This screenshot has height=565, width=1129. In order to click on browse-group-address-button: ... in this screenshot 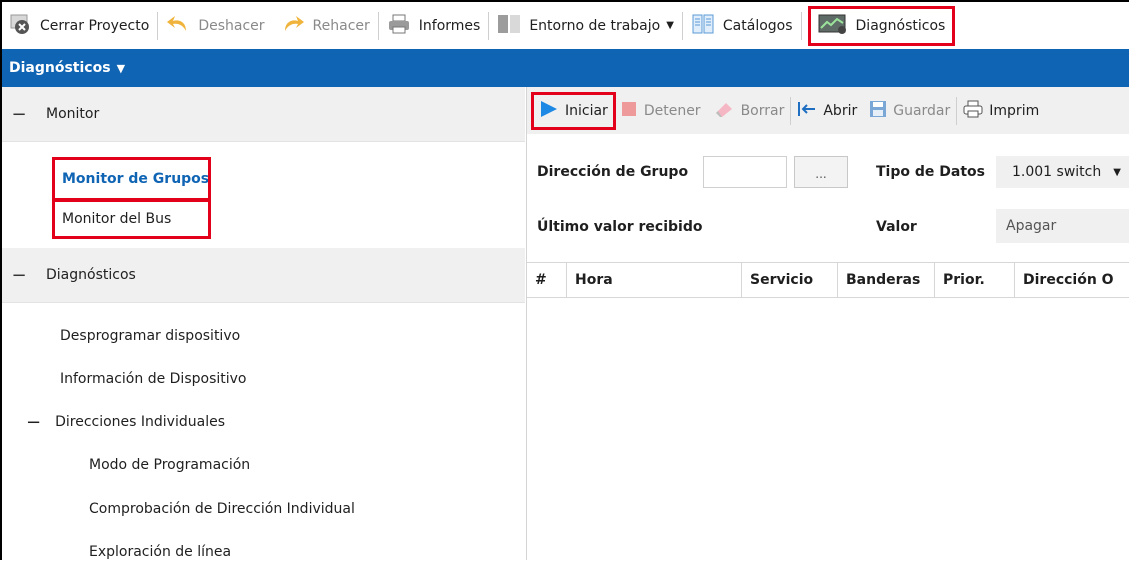, I will do `click(821, 172)`.